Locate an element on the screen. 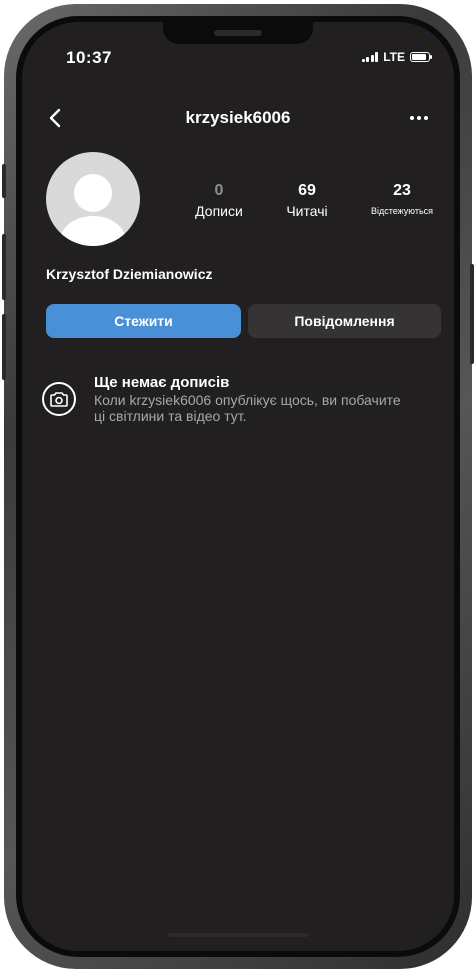  avatar is located at coordinates (93, 199).